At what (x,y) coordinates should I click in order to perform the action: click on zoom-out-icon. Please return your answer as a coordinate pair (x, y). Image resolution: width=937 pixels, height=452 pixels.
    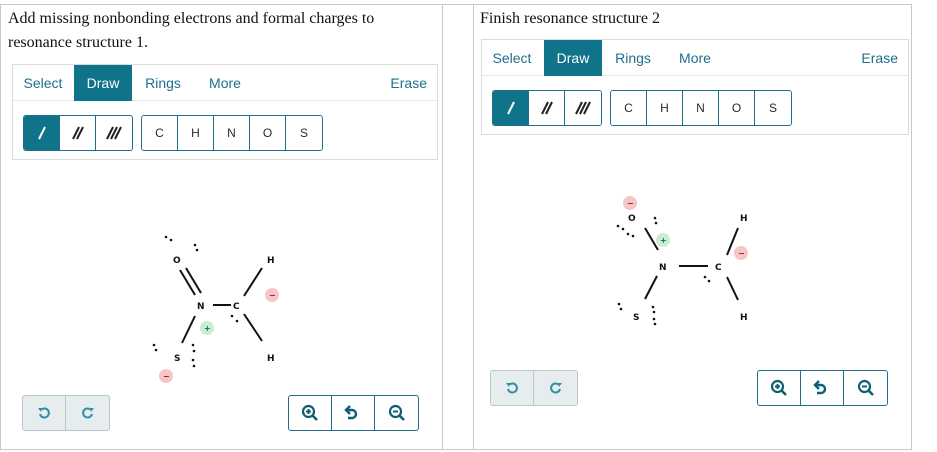
    Looking at the image, I should click on (396, 412).